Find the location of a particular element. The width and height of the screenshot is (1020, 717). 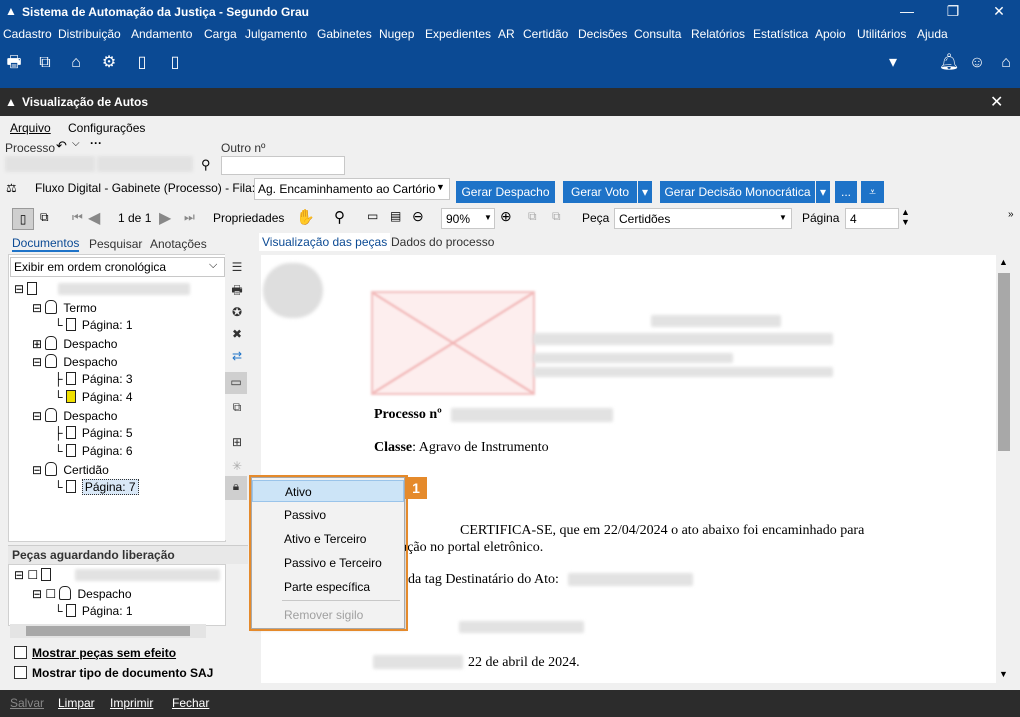

gerar-voto-button: Gerar Voto is located at coordinates (600, 192).